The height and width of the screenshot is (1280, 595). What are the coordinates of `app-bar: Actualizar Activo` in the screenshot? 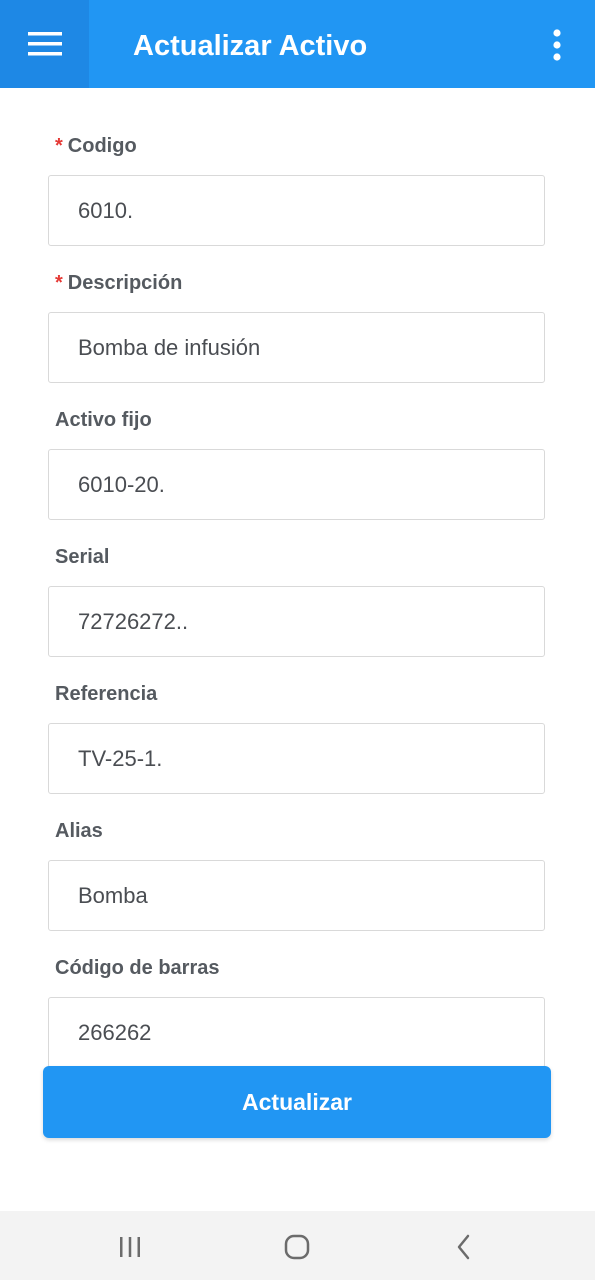 It's located at (297, 44).